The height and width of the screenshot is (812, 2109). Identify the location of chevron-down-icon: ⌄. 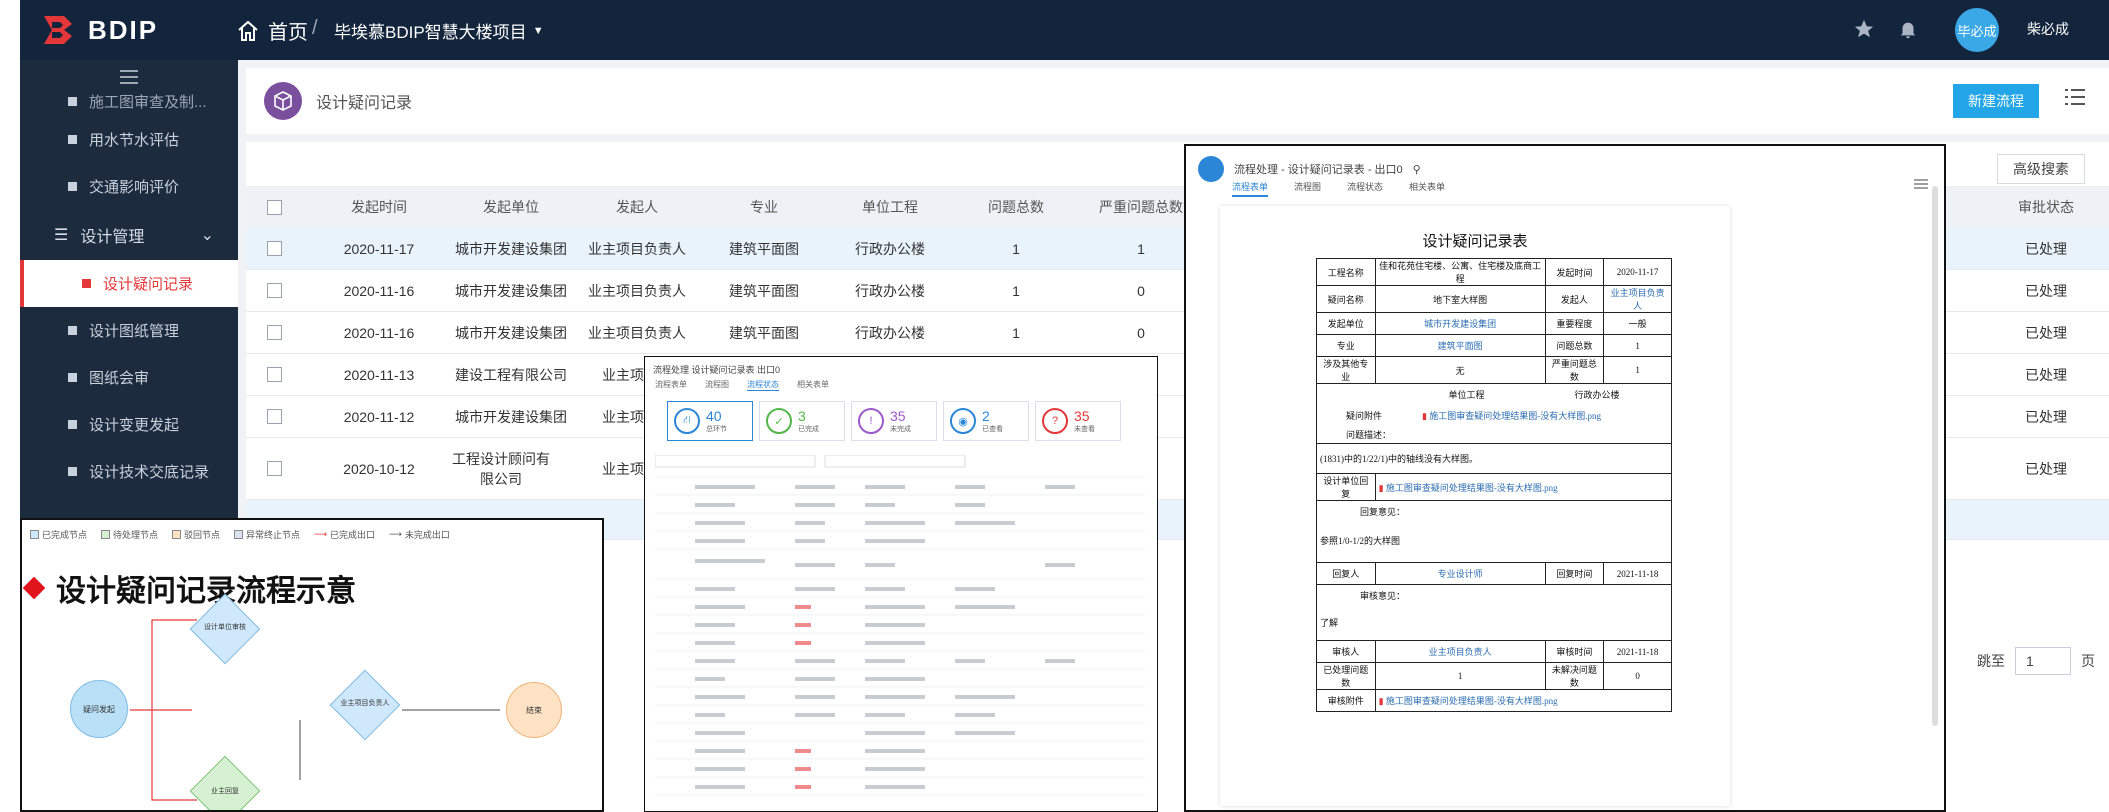
(207, 235).